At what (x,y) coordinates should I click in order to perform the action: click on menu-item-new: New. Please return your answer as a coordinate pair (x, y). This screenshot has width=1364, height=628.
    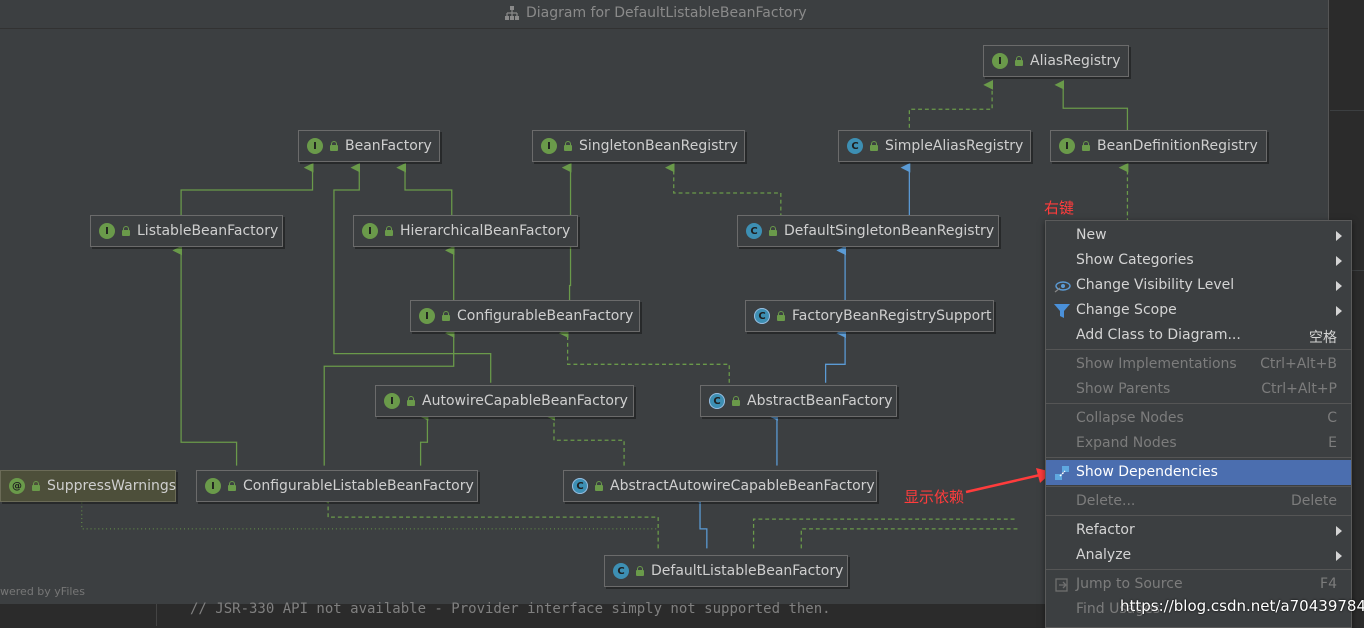
    Looking at the image, I should click on (1198, 235).